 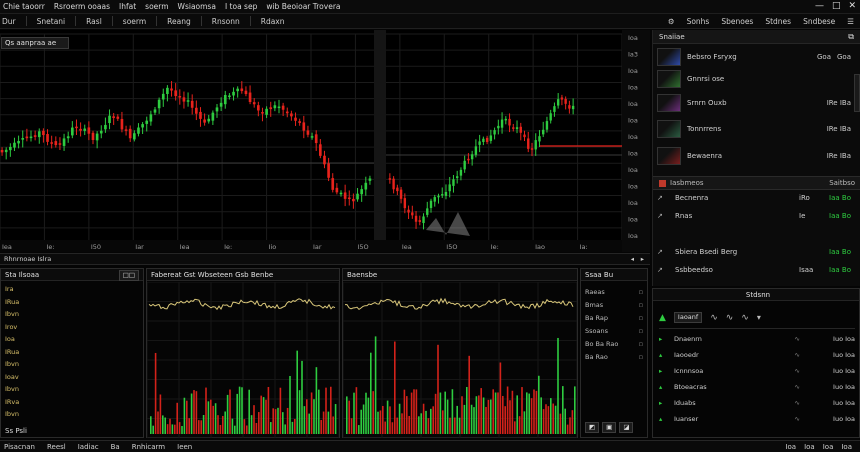 What do you see at coordinates (754, 103) in the screenshot?
I see `watchlist-item: Srnrn Ouxb IRe IBa` at bounding box center [754, 103].